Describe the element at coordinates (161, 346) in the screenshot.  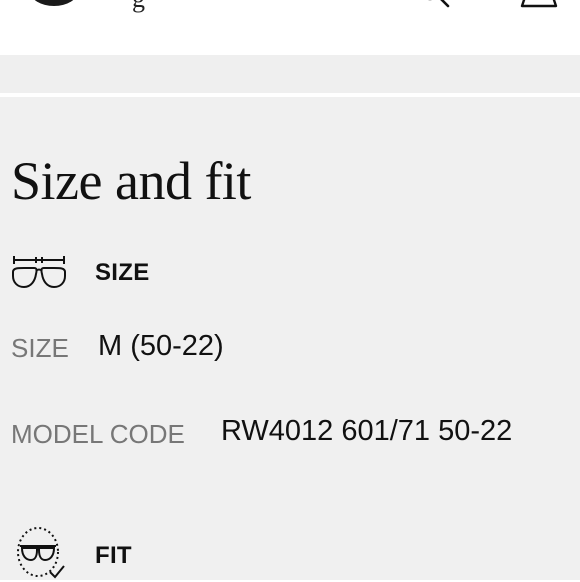
I see `size-value: M (50-22)` at that location.